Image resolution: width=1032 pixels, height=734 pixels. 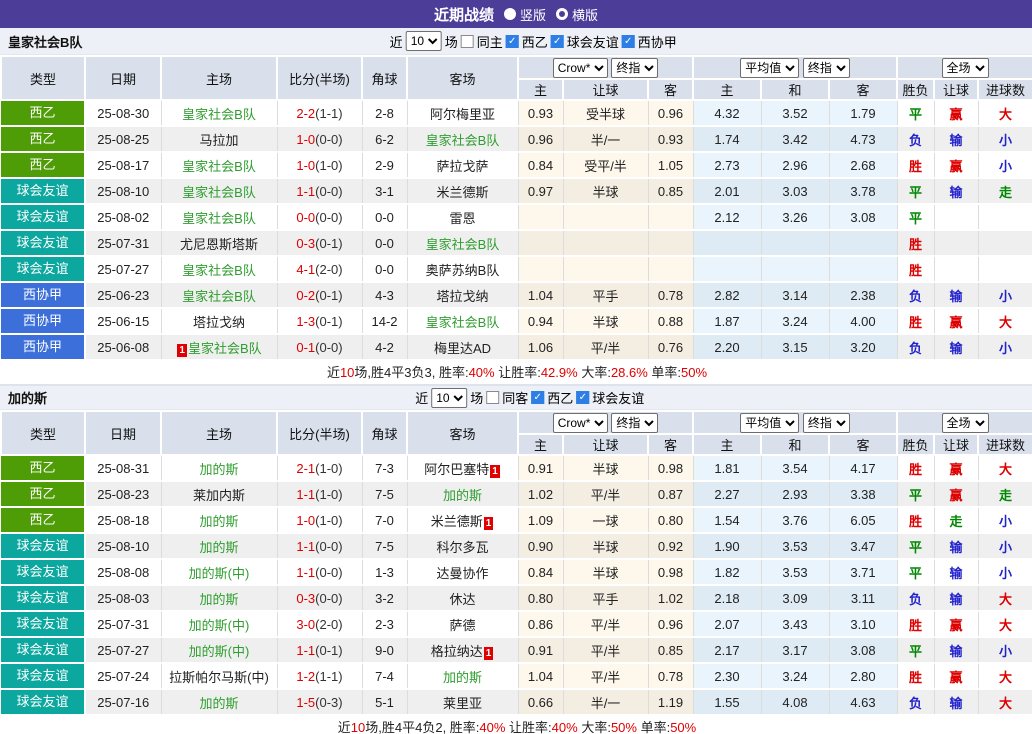 I want to click on avg-away-odds: 3.20, so click(x=863, y=347).